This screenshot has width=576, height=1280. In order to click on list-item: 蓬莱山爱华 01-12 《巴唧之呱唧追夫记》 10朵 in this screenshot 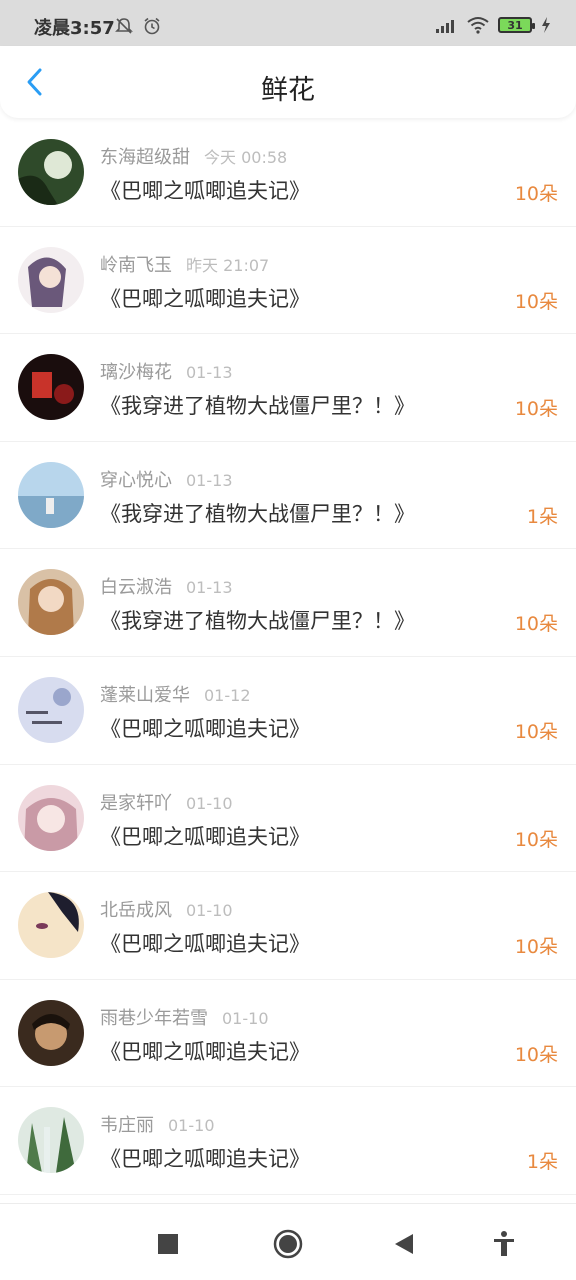, I will do `click(288, 711)`.